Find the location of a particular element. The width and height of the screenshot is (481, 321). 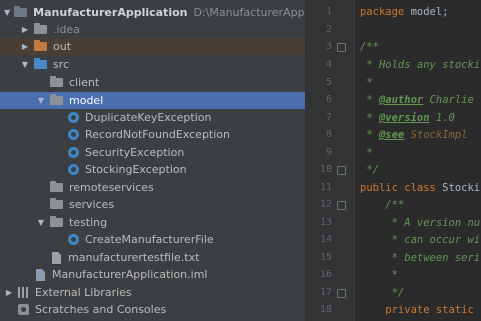

line-number: 5 is located at coordinates (328, 82).